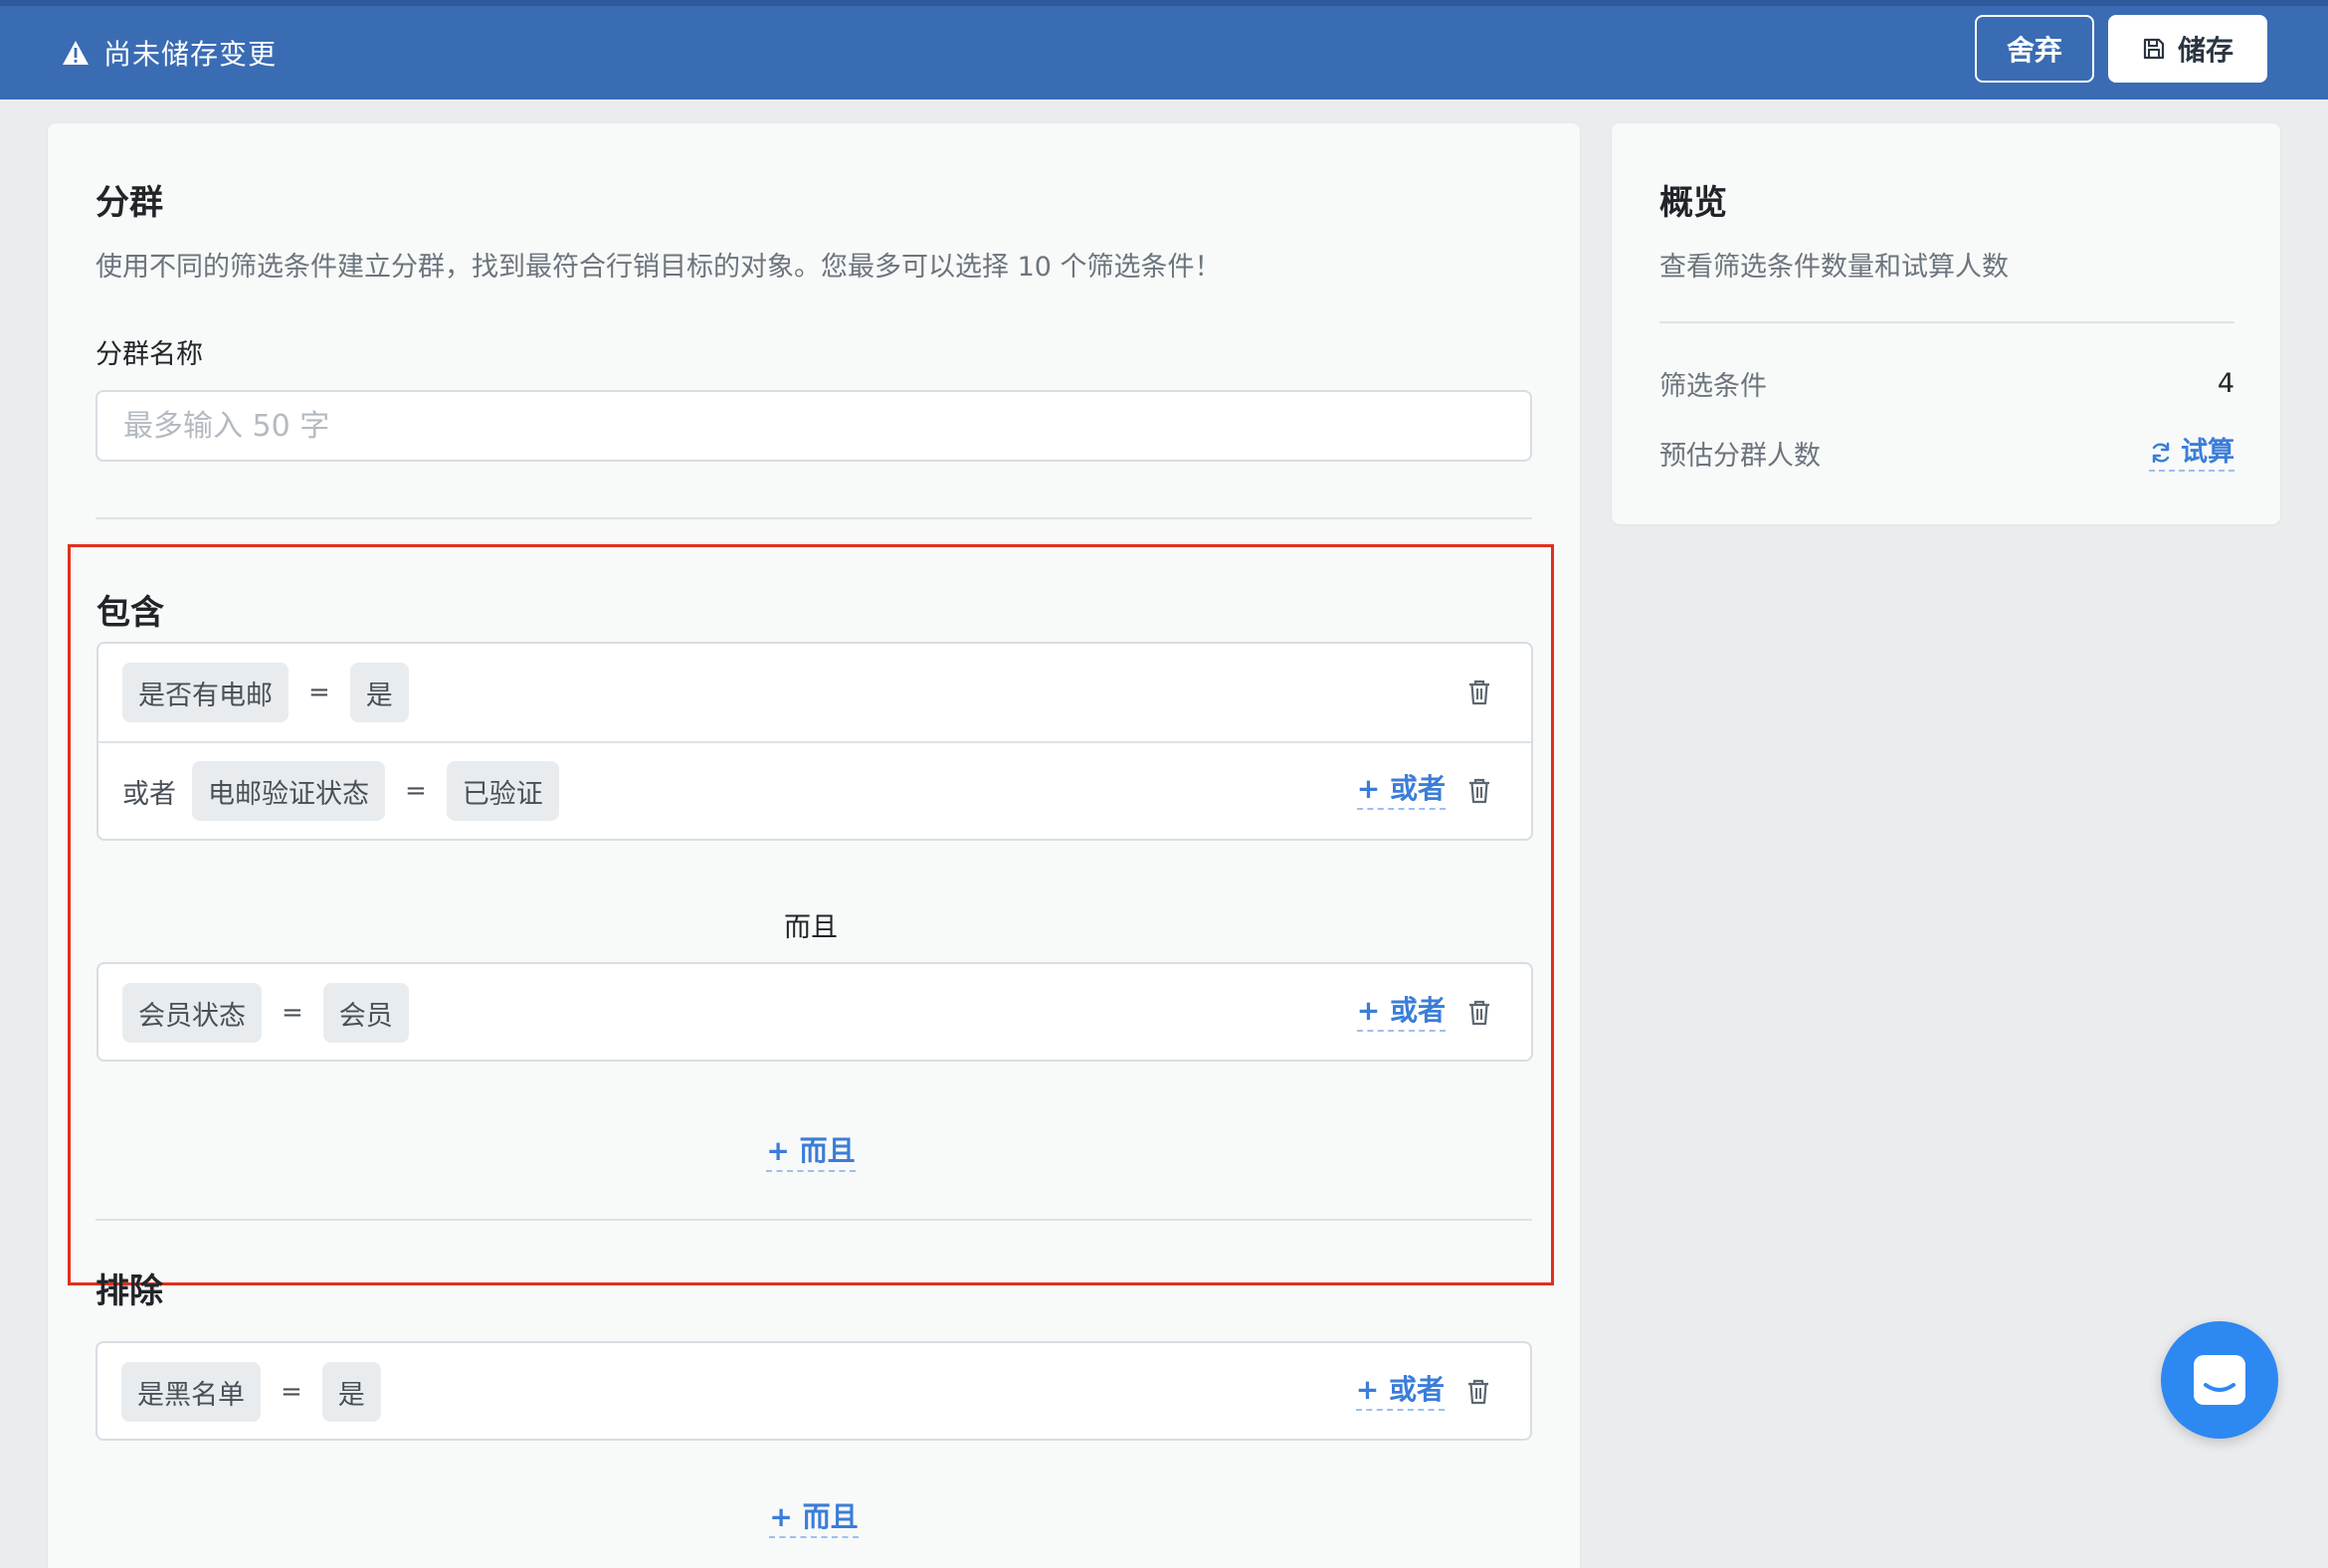 Image resolution: width=2328 pixels, height=1568 pixels. I want to click on unsaved-changes-bar: 尚未储存变更 舍弃 储存, so click(1164, 49).